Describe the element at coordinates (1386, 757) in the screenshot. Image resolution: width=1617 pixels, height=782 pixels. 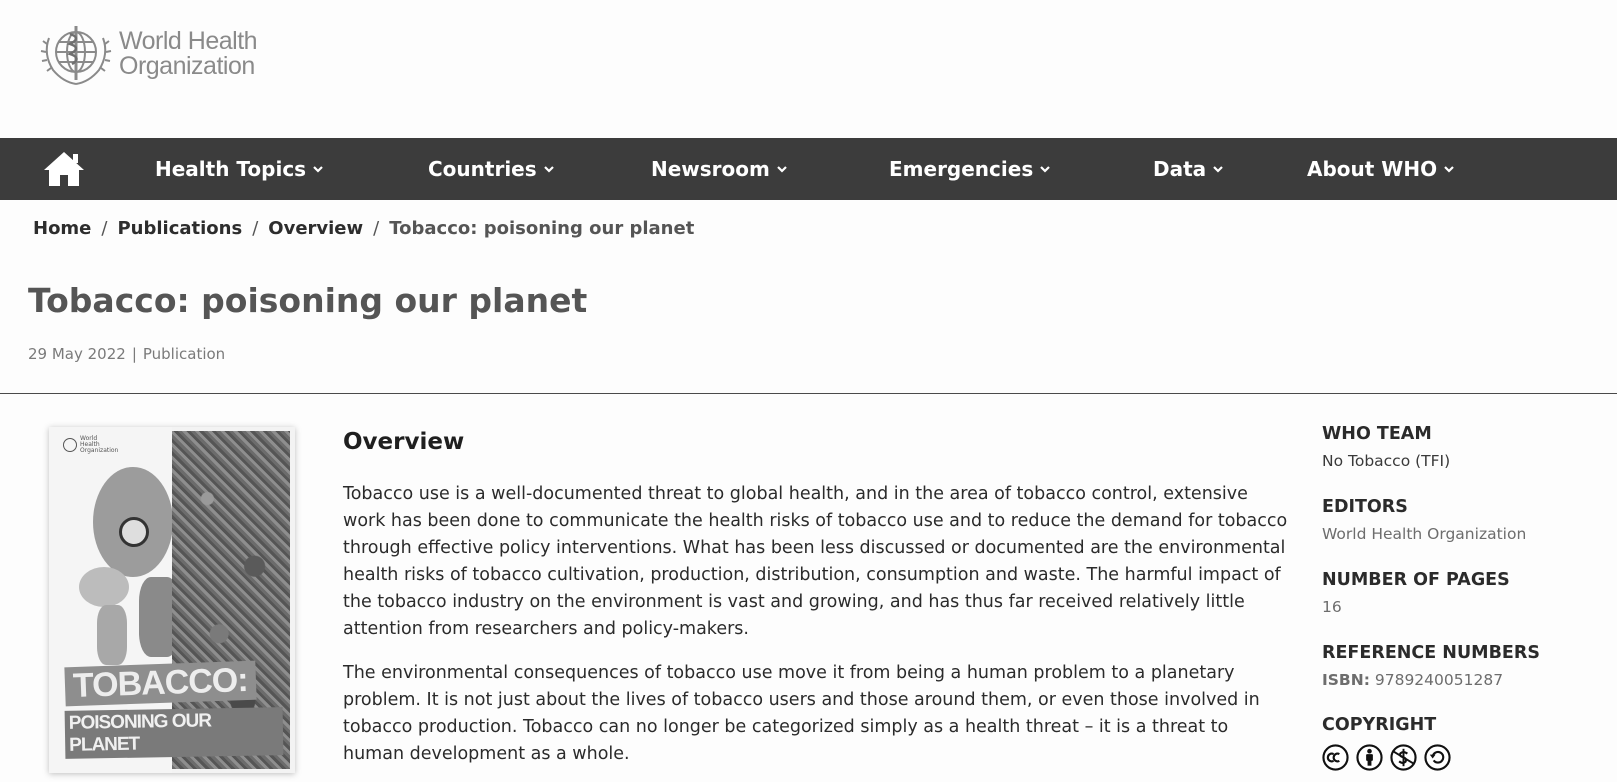
I see `license-icons` at that location.